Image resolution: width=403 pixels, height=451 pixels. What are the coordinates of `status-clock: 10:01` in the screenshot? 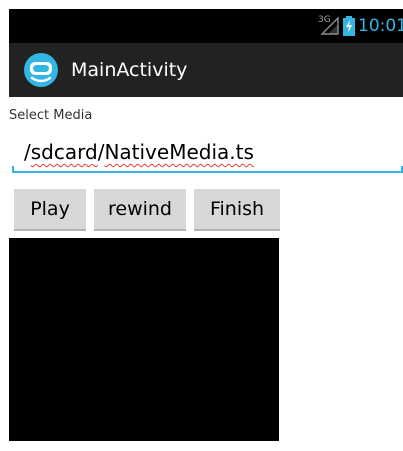 It's located at (380, 26).